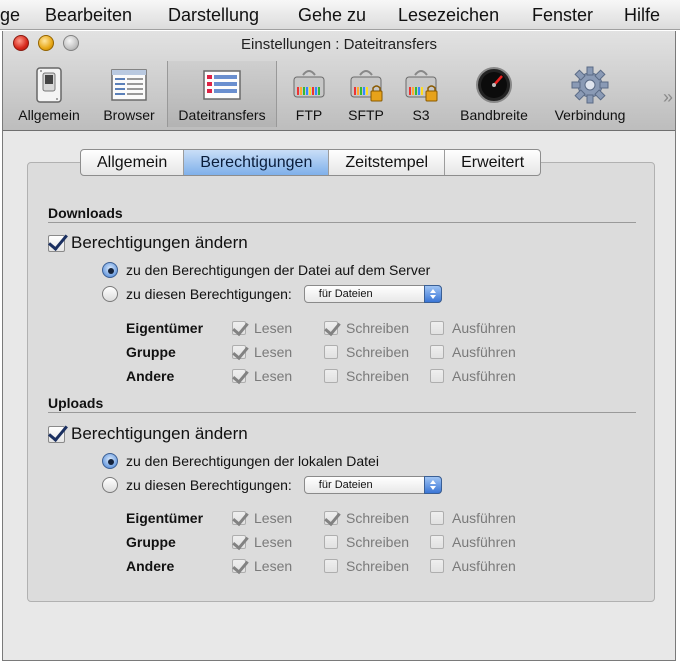  Describe the element at coordinates (494, 115) in the screenshot. I see `toolbar-label-bandbreite: Bandbreite` at that location.